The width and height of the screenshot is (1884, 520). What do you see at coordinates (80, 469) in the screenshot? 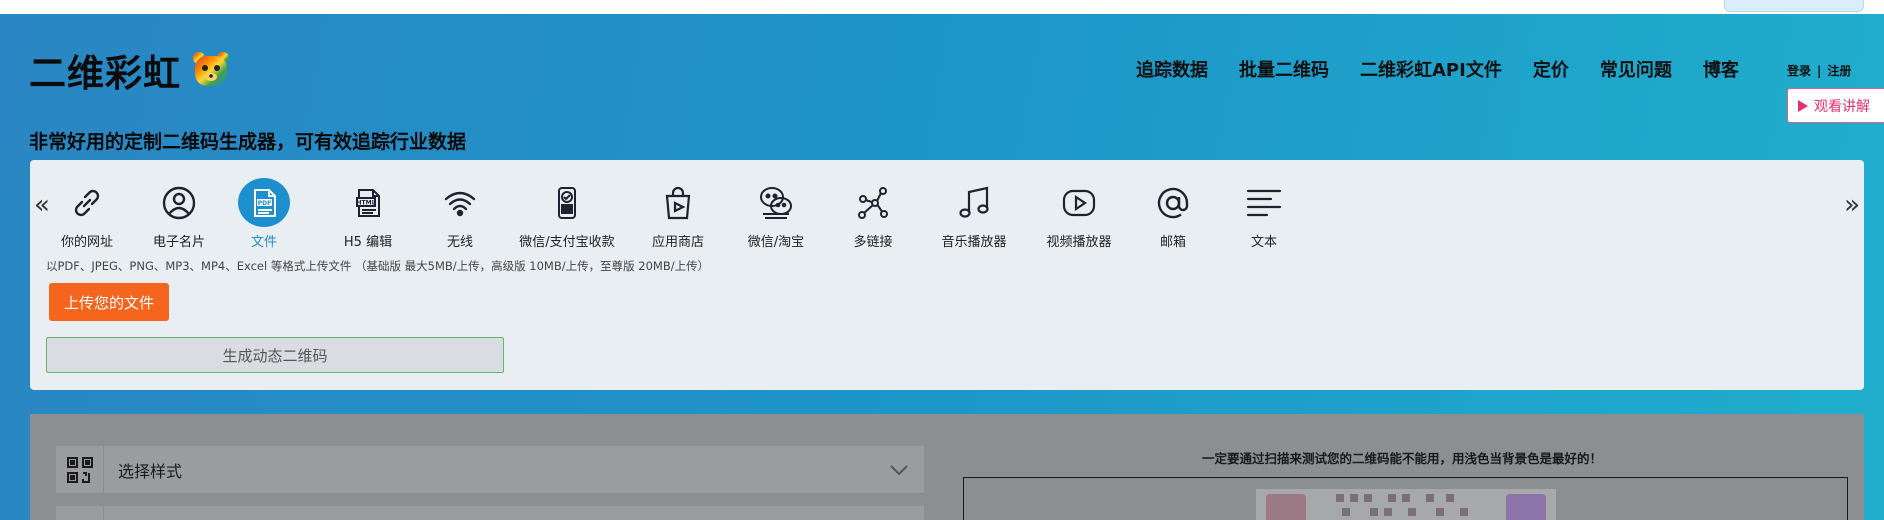
I see `qr-style-icon` at bounding box center [80, 469].